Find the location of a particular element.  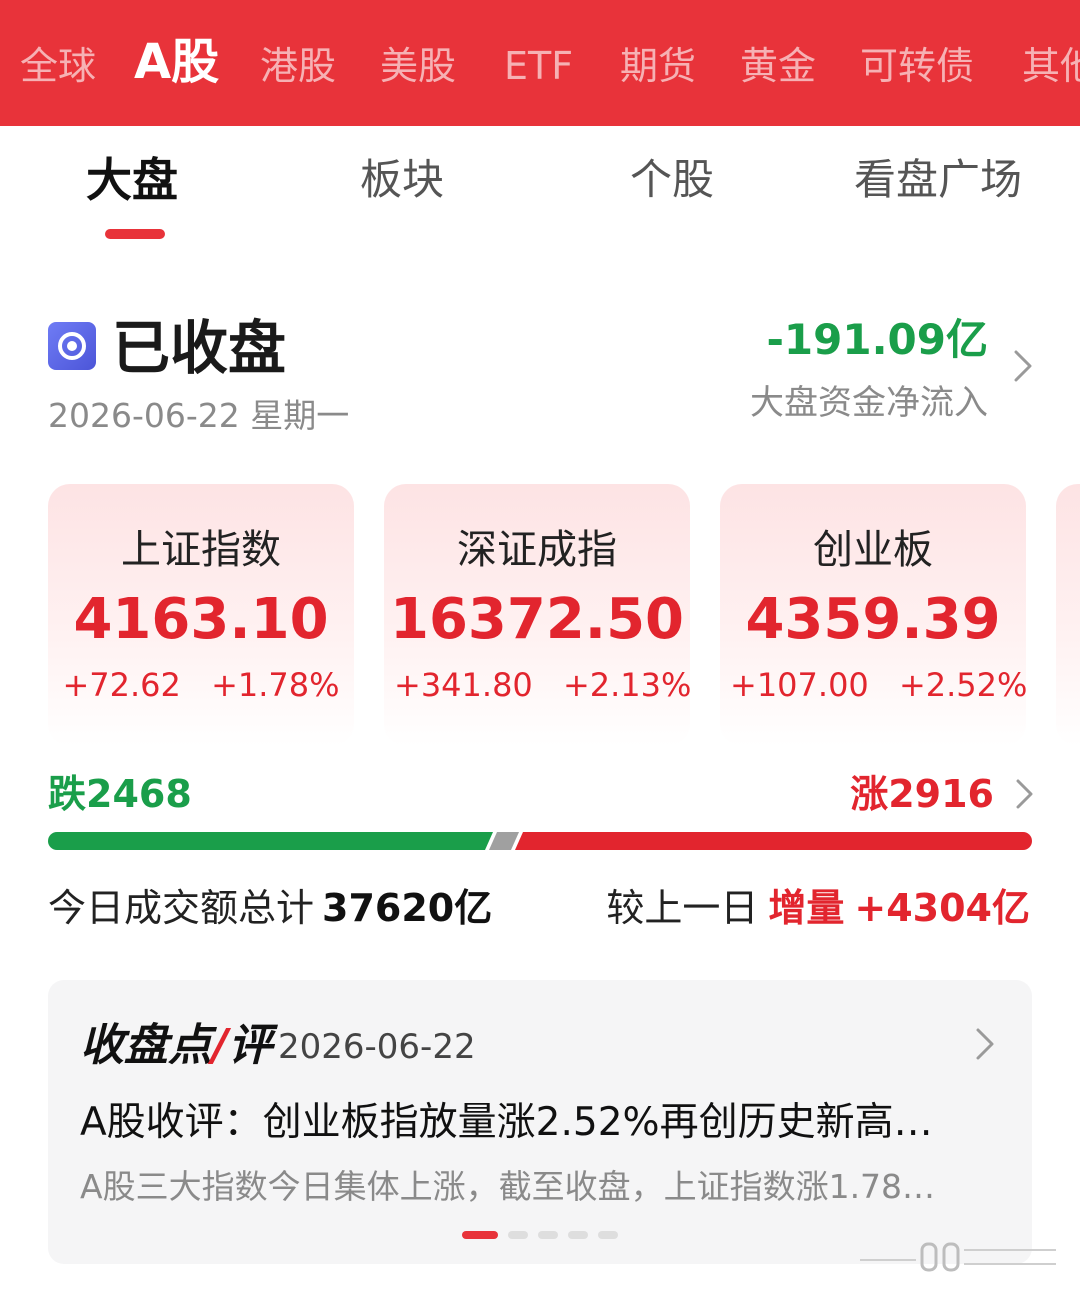

index-change-percent: +1.78% is located at coordinates (275, 685).